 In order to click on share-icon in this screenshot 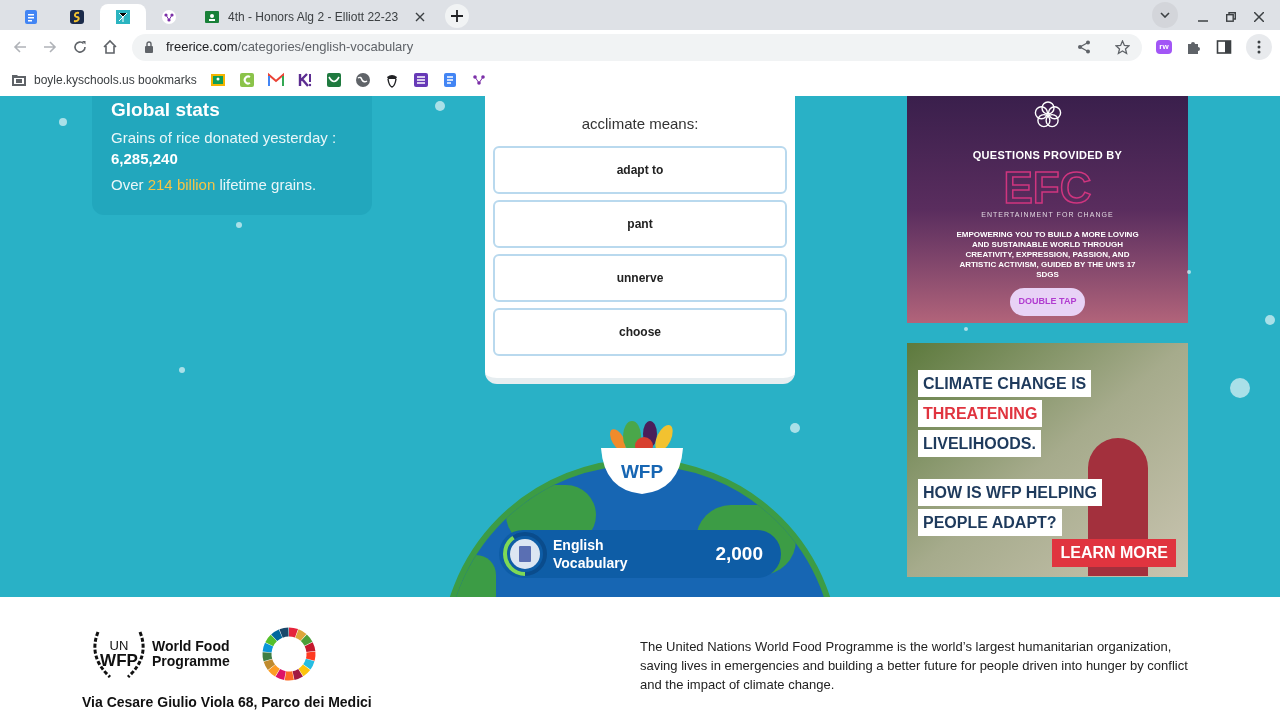, I will do `click(1084, 47)`.